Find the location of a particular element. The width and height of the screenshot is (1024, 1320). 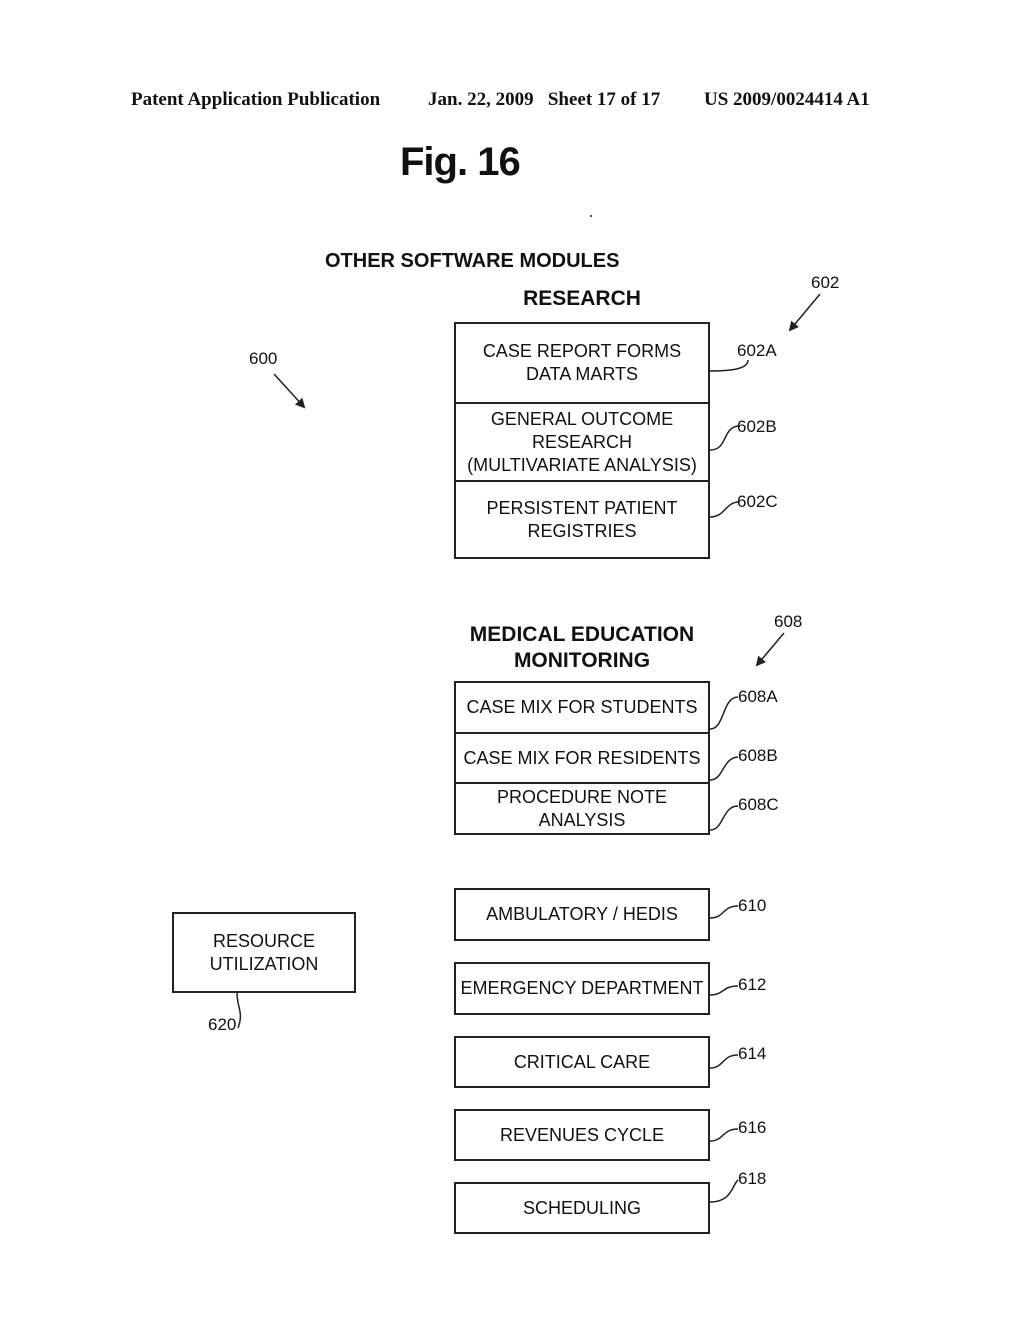

module-emergency-department: EMERGENCY DEPARTMENT is located at coordinates (582, 988).